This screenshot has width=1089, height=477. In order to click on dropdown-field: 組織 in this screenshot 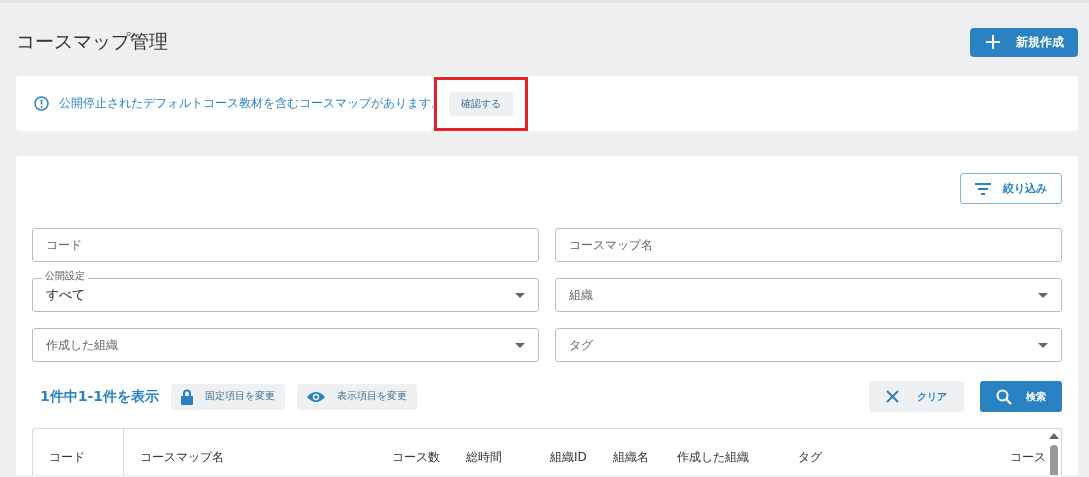, I will do `click(808, 295)`.